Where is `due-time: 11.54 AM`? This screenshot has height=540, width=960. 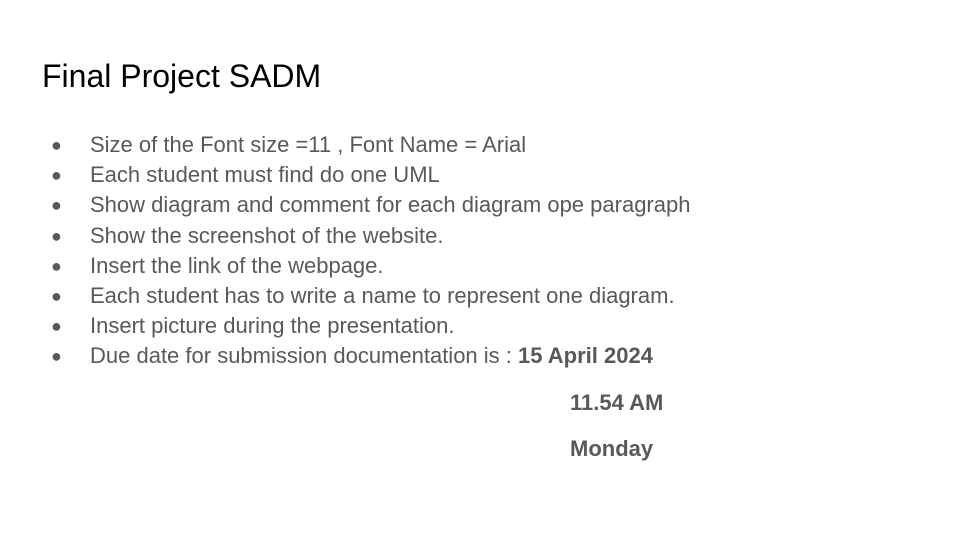 due-time: 11.54 AM is located at coordinates (617, 402).